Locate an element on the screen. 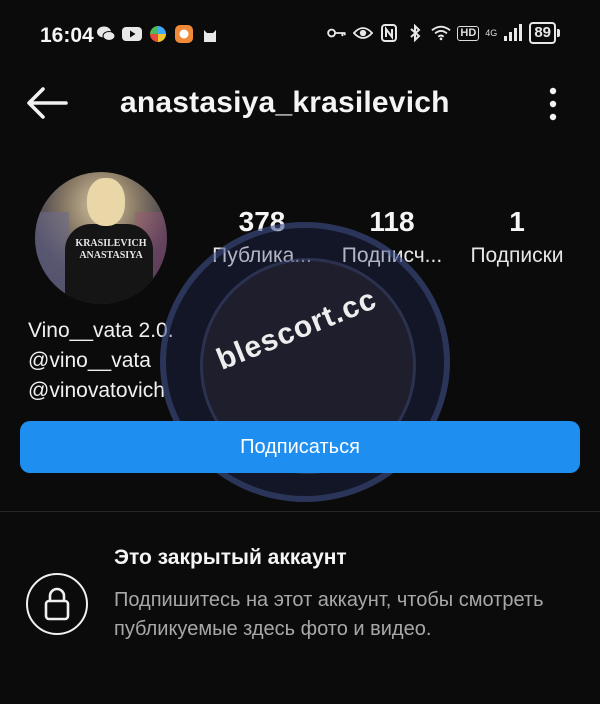 The width and height of the screenshot is (600, 704). status-time: 16:04 is located at coordinates (67, 35).